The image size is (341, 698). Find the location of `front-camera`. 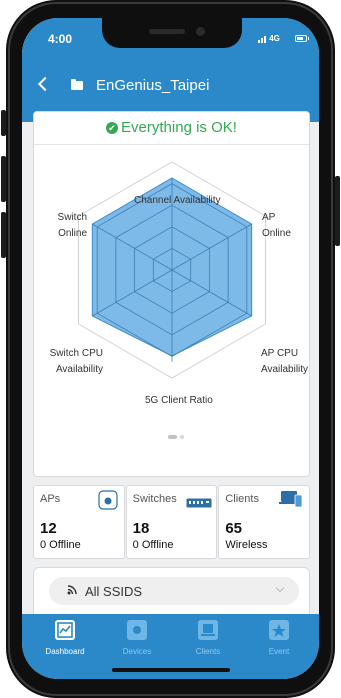

front-camera is located at coordinates (200, 31).